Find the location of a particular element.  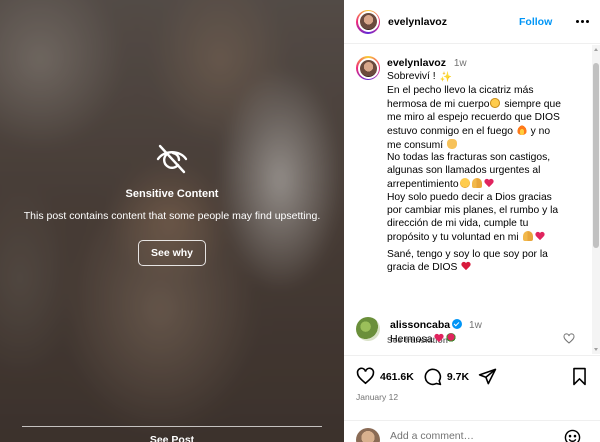

verified-badge-icon is located at coordinates (457, 324).